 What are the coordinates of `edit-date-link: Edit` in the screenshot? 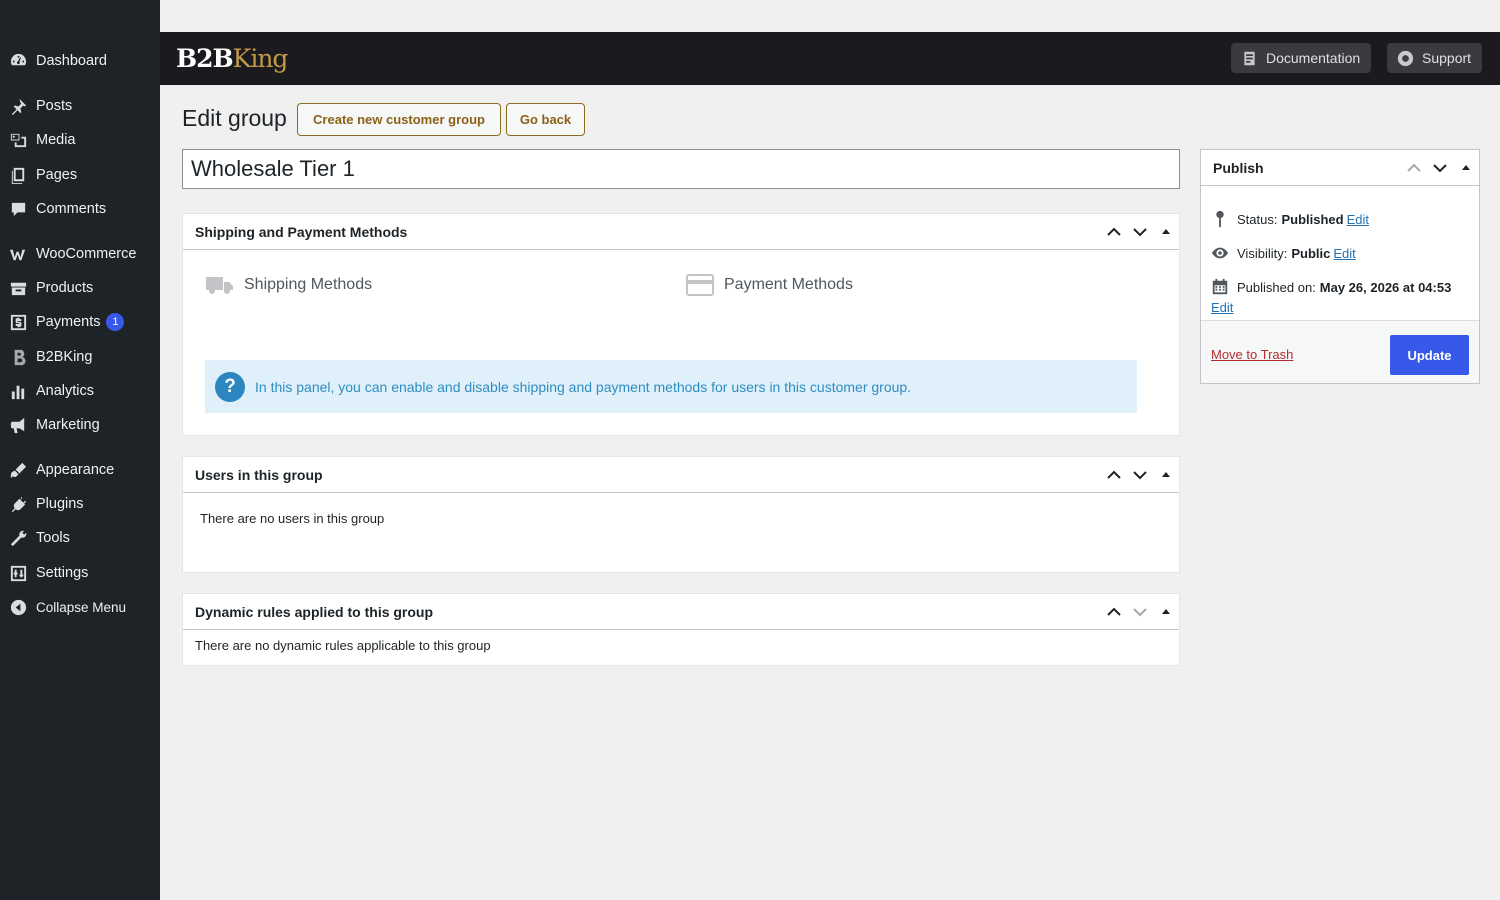 It's located at (1222, 307).